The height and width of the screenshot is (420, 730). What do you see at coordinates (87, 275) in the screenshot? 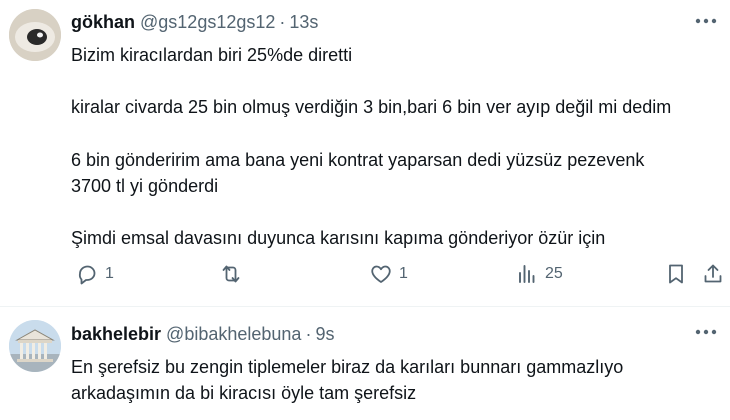
I see `reply-icon` at bounding box center [87, 275].